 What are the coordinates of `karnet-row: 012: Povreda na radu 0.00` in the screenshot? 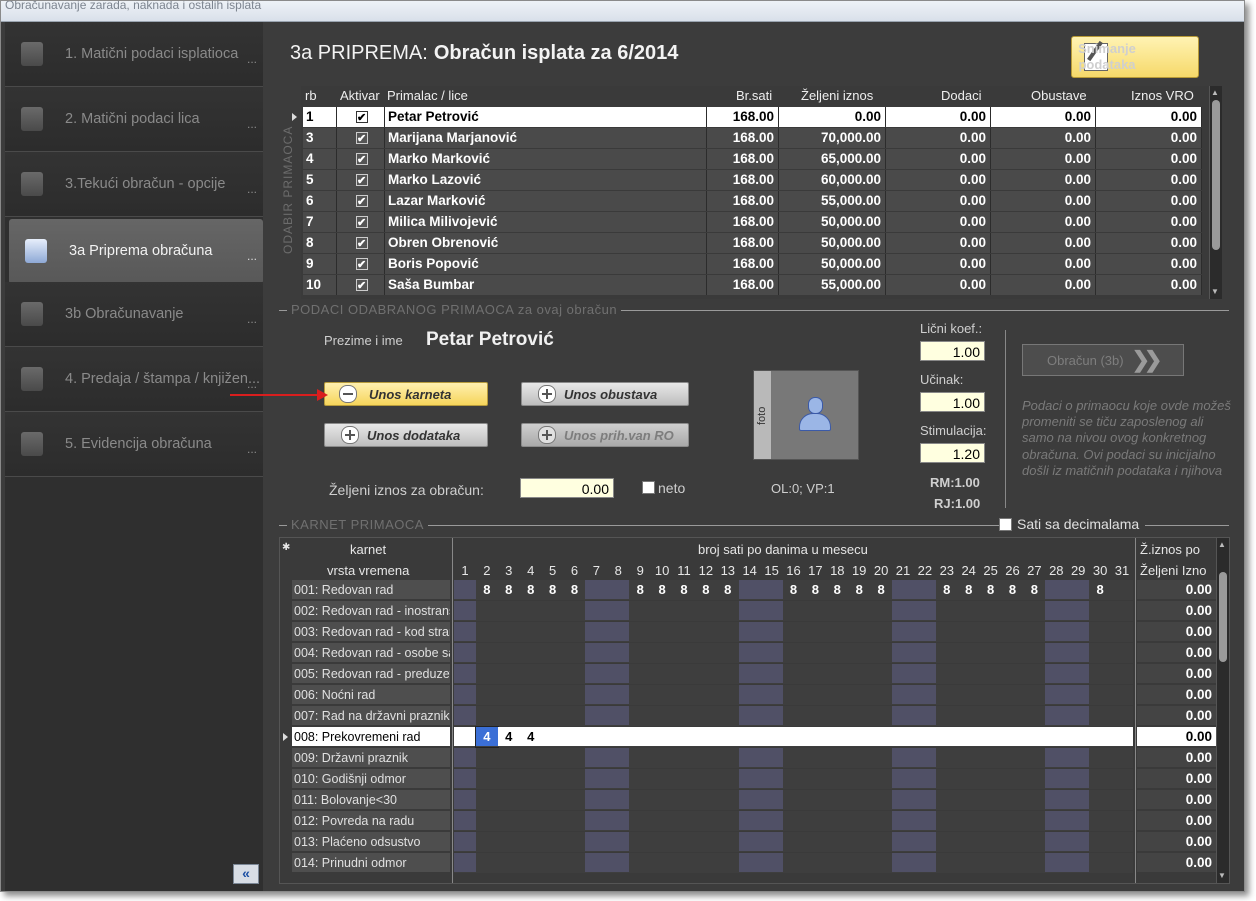 It's located at (754, 821).